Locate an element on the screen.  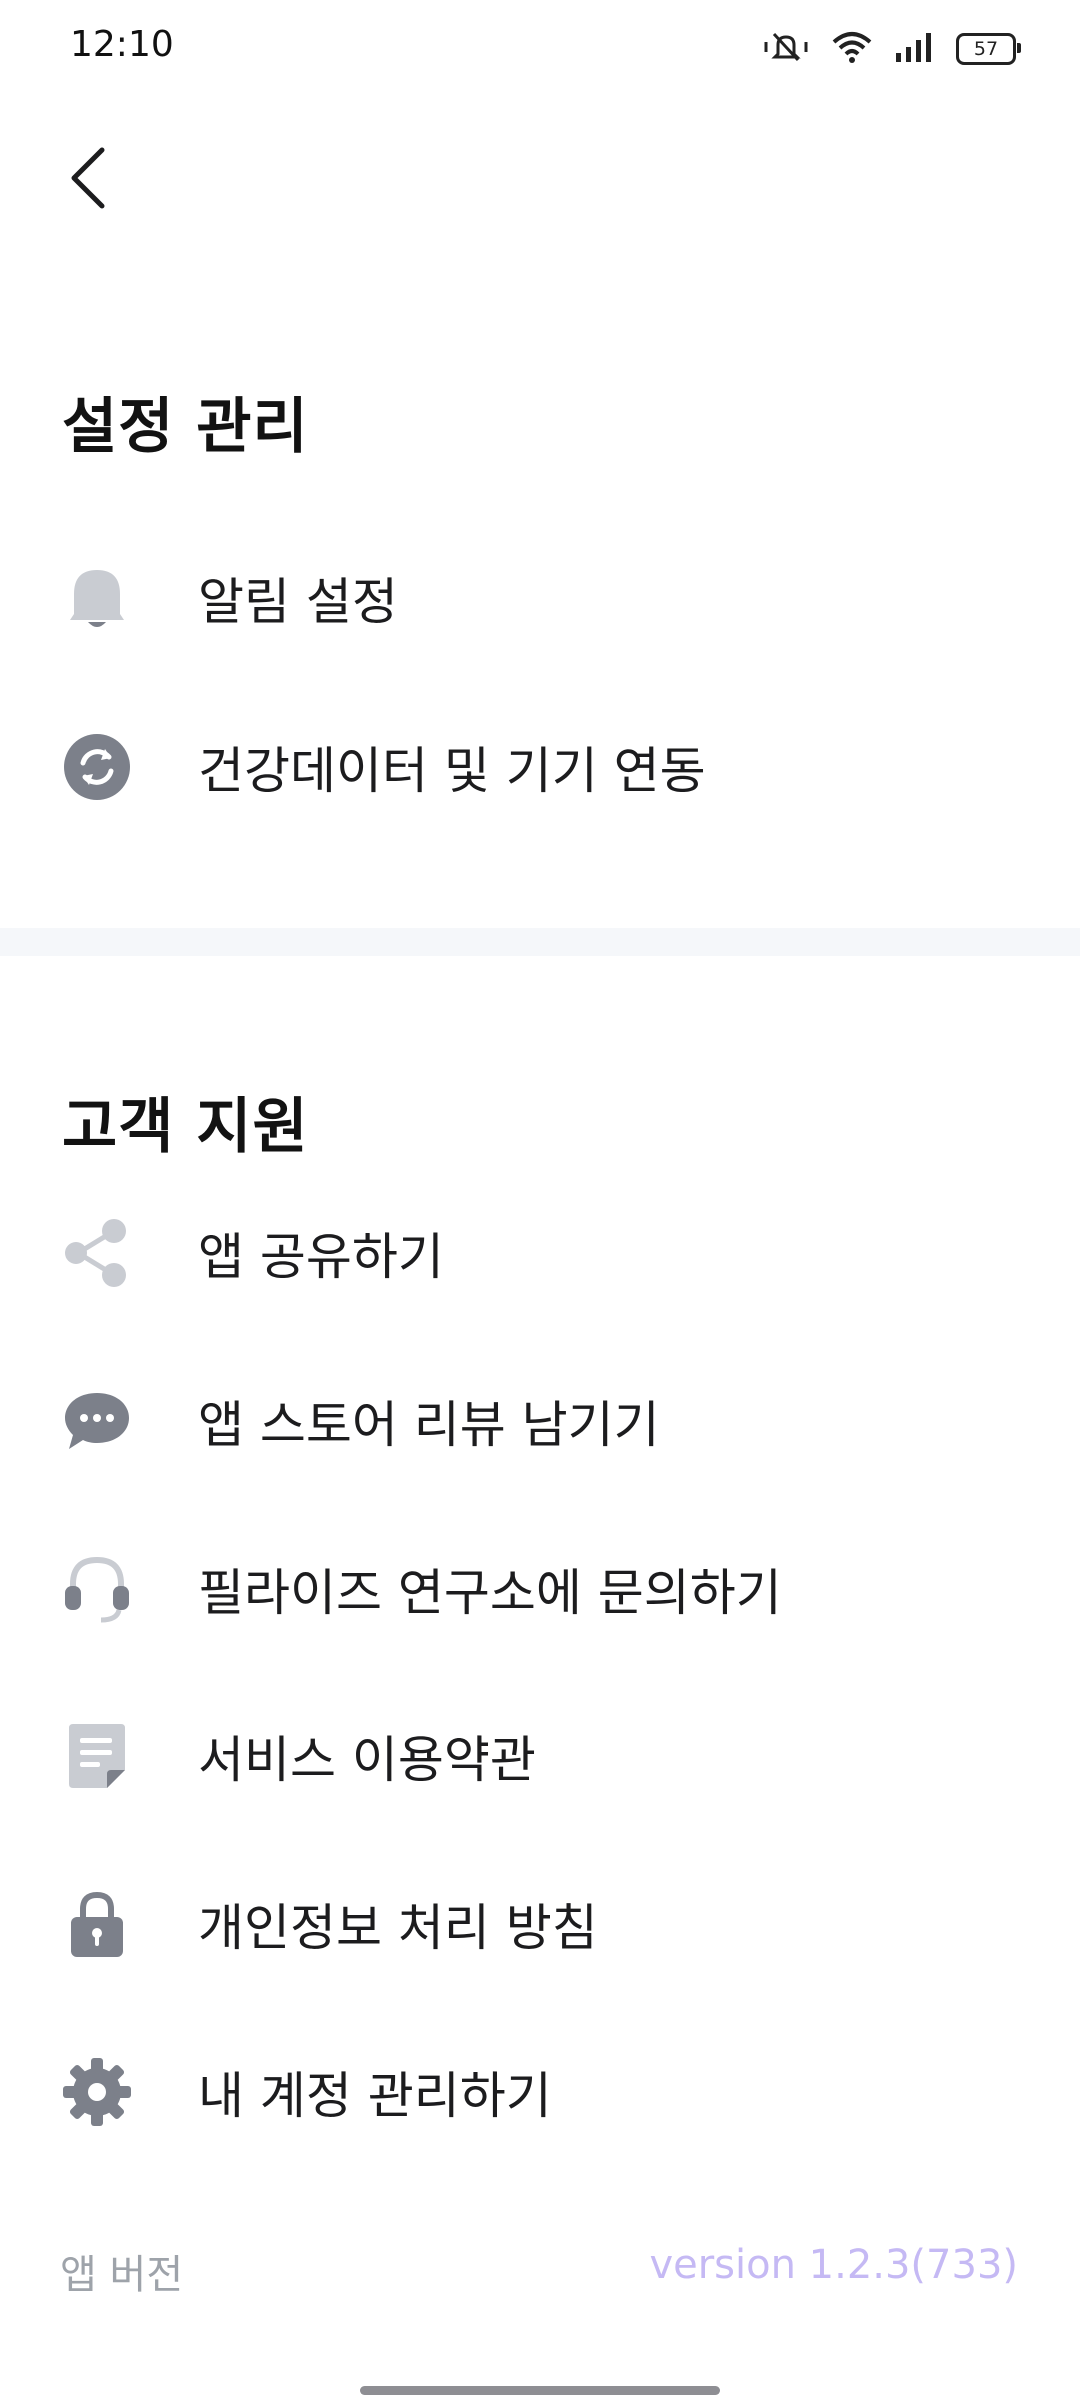
app-version-label: 앱 버전 is located at coordinates (122, 2275).